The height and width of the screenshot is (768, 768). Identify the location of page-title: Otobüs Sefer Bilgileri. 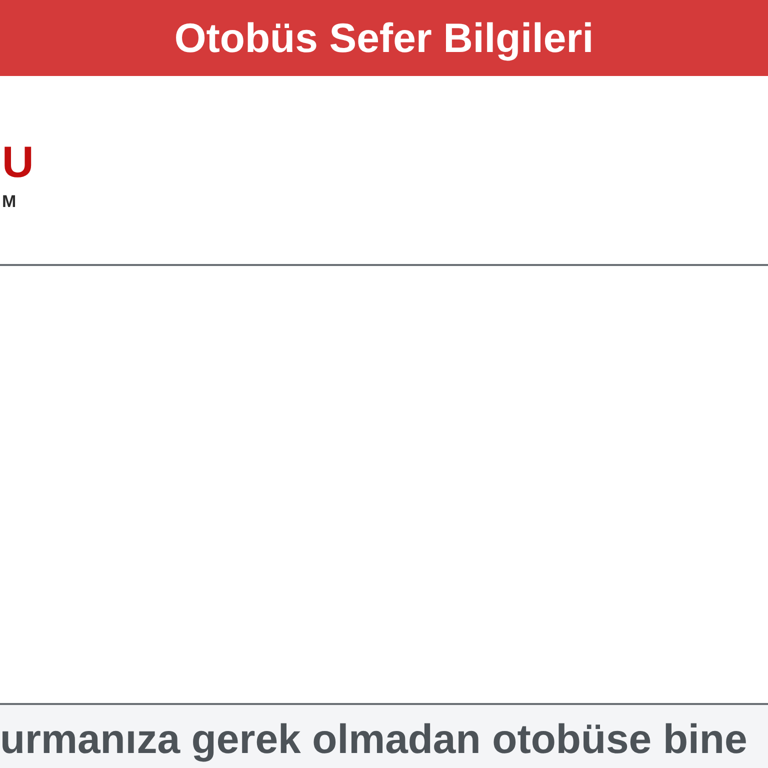
(384, 38).